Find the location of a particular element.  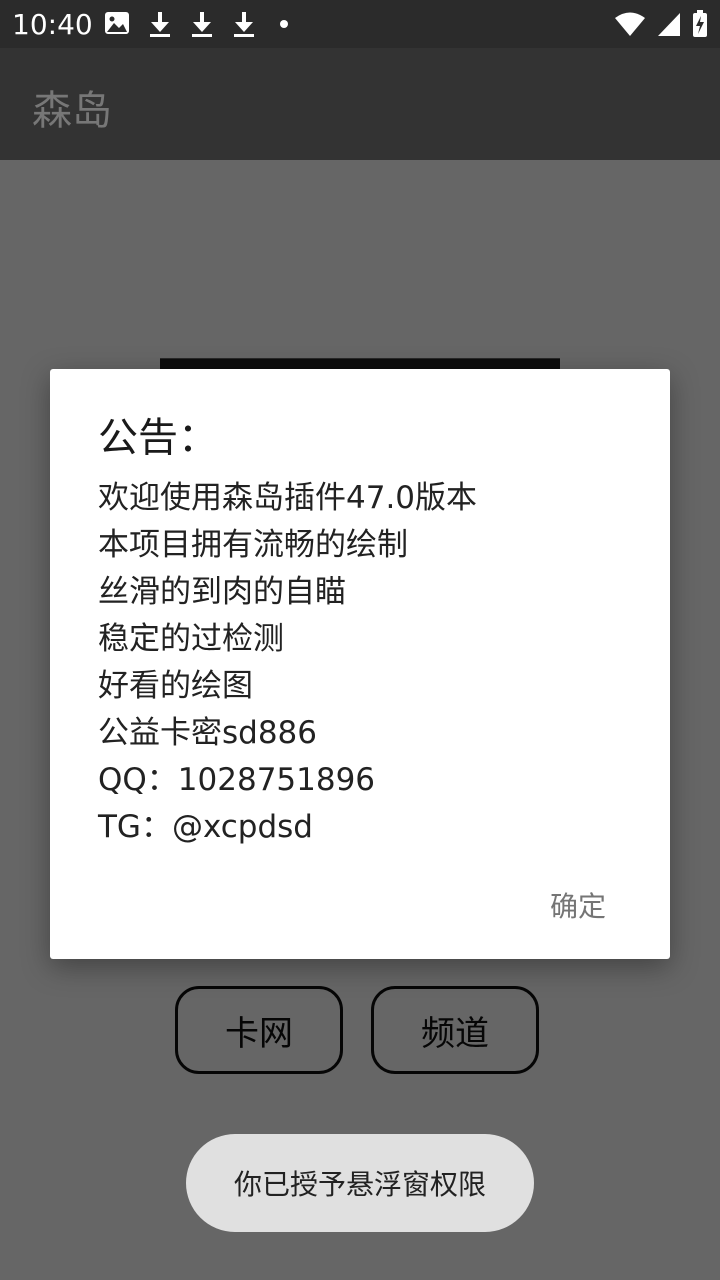

wifi-icon is located at coordinates (630, 24).